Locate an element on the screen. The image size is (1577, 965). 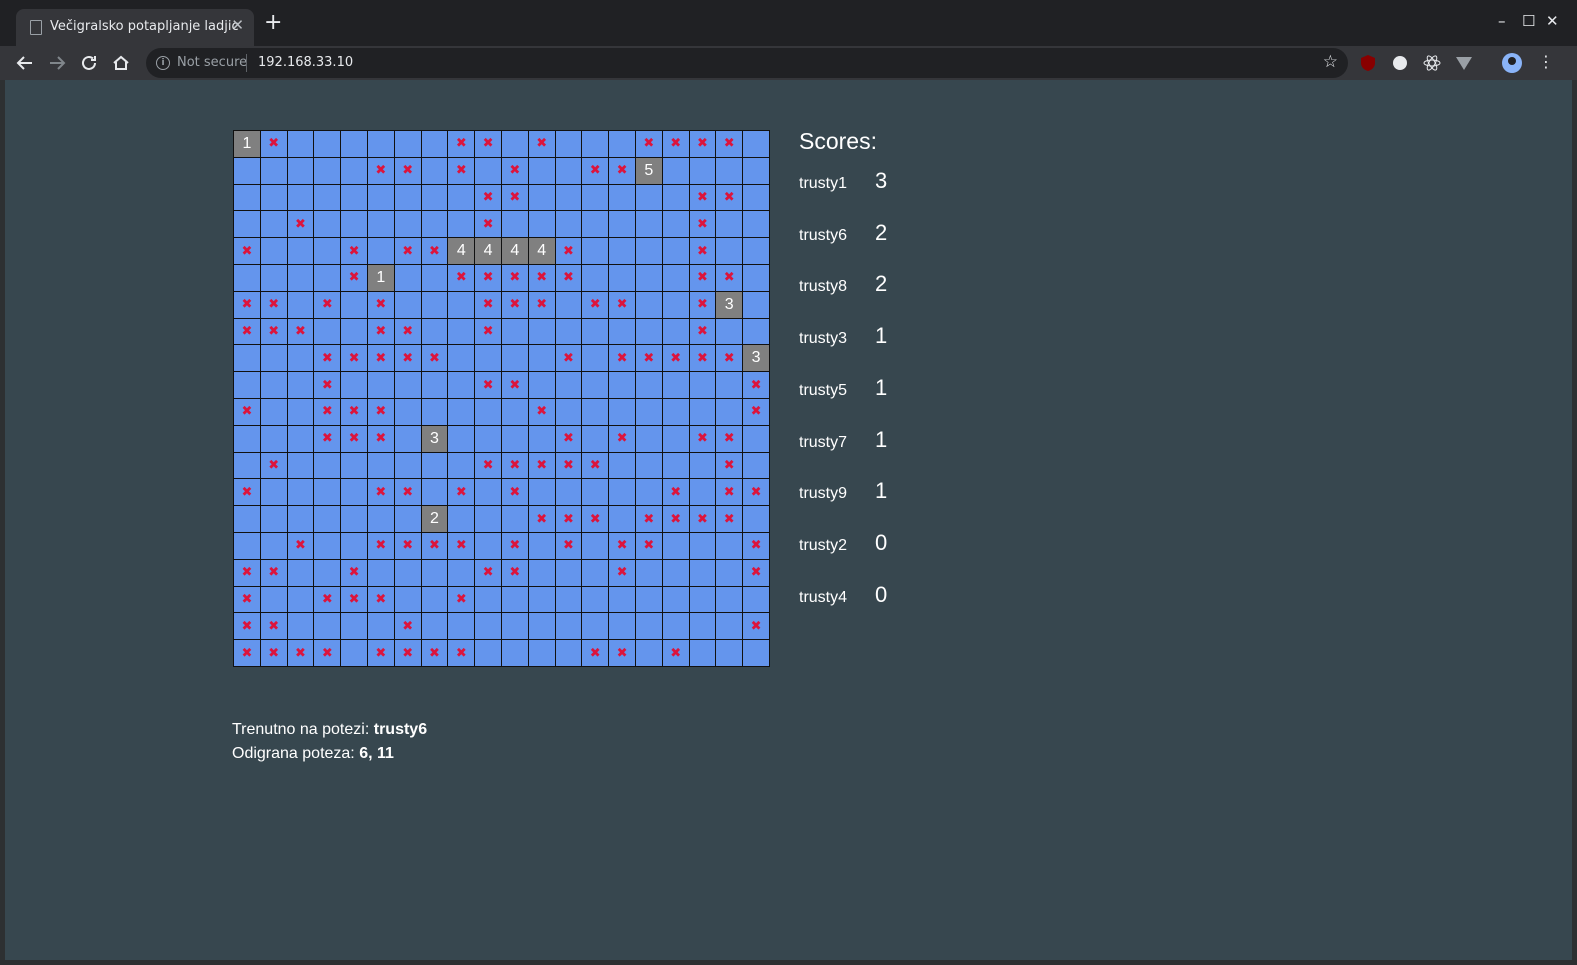
forward-button is located at coordinates (57, 63).